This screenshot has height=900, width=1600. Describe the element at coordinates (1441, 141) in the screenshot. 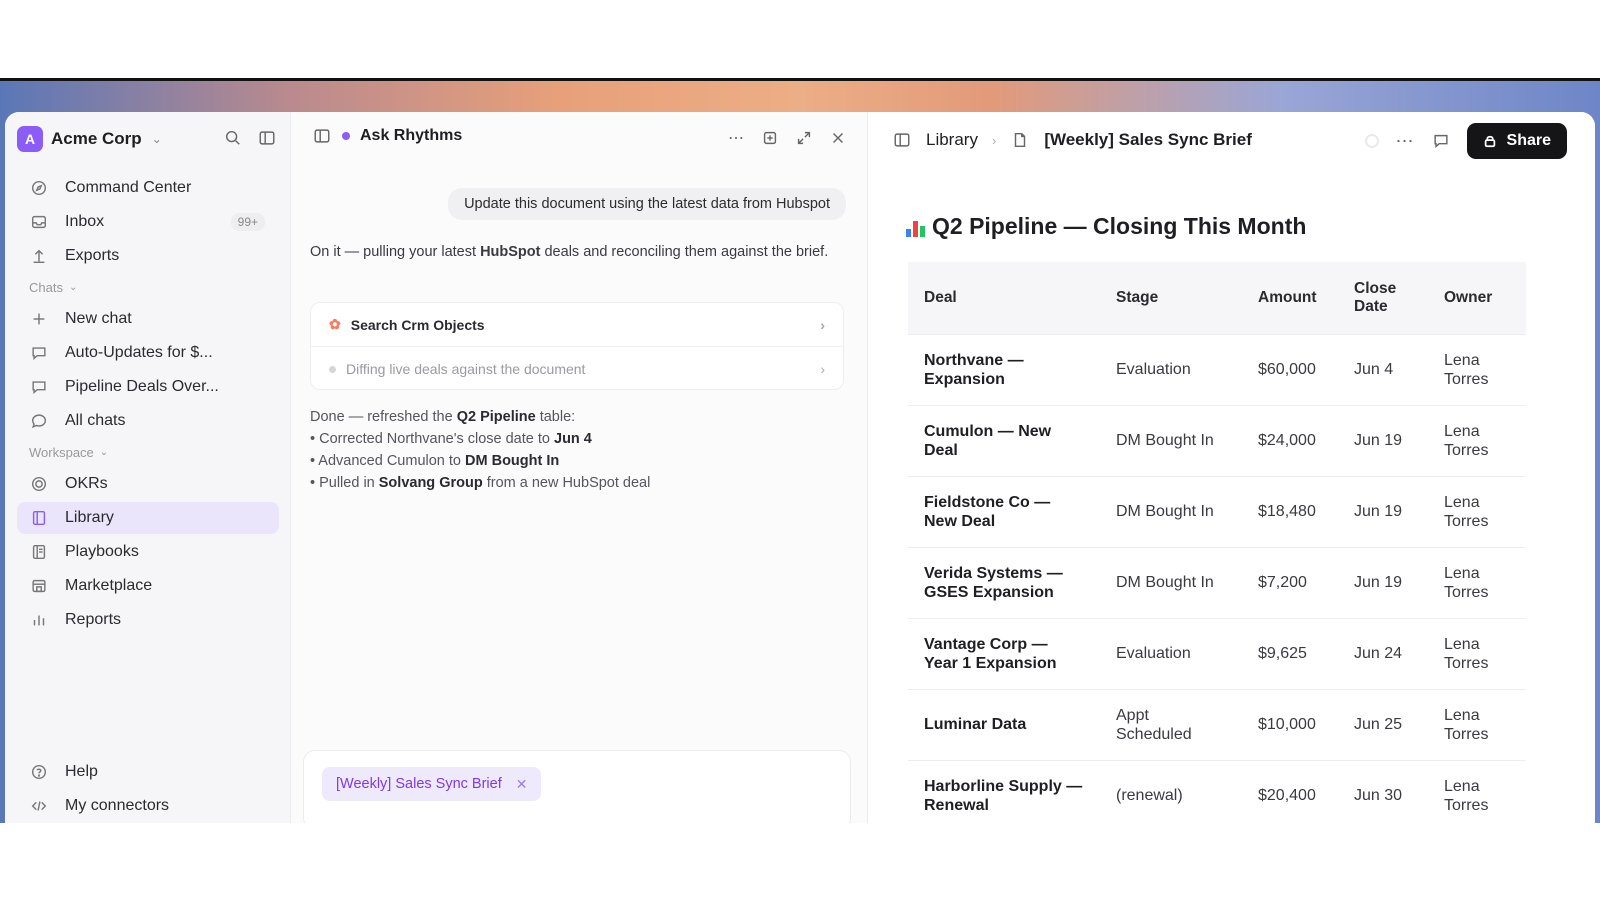

I see `comment-icon` at that location.